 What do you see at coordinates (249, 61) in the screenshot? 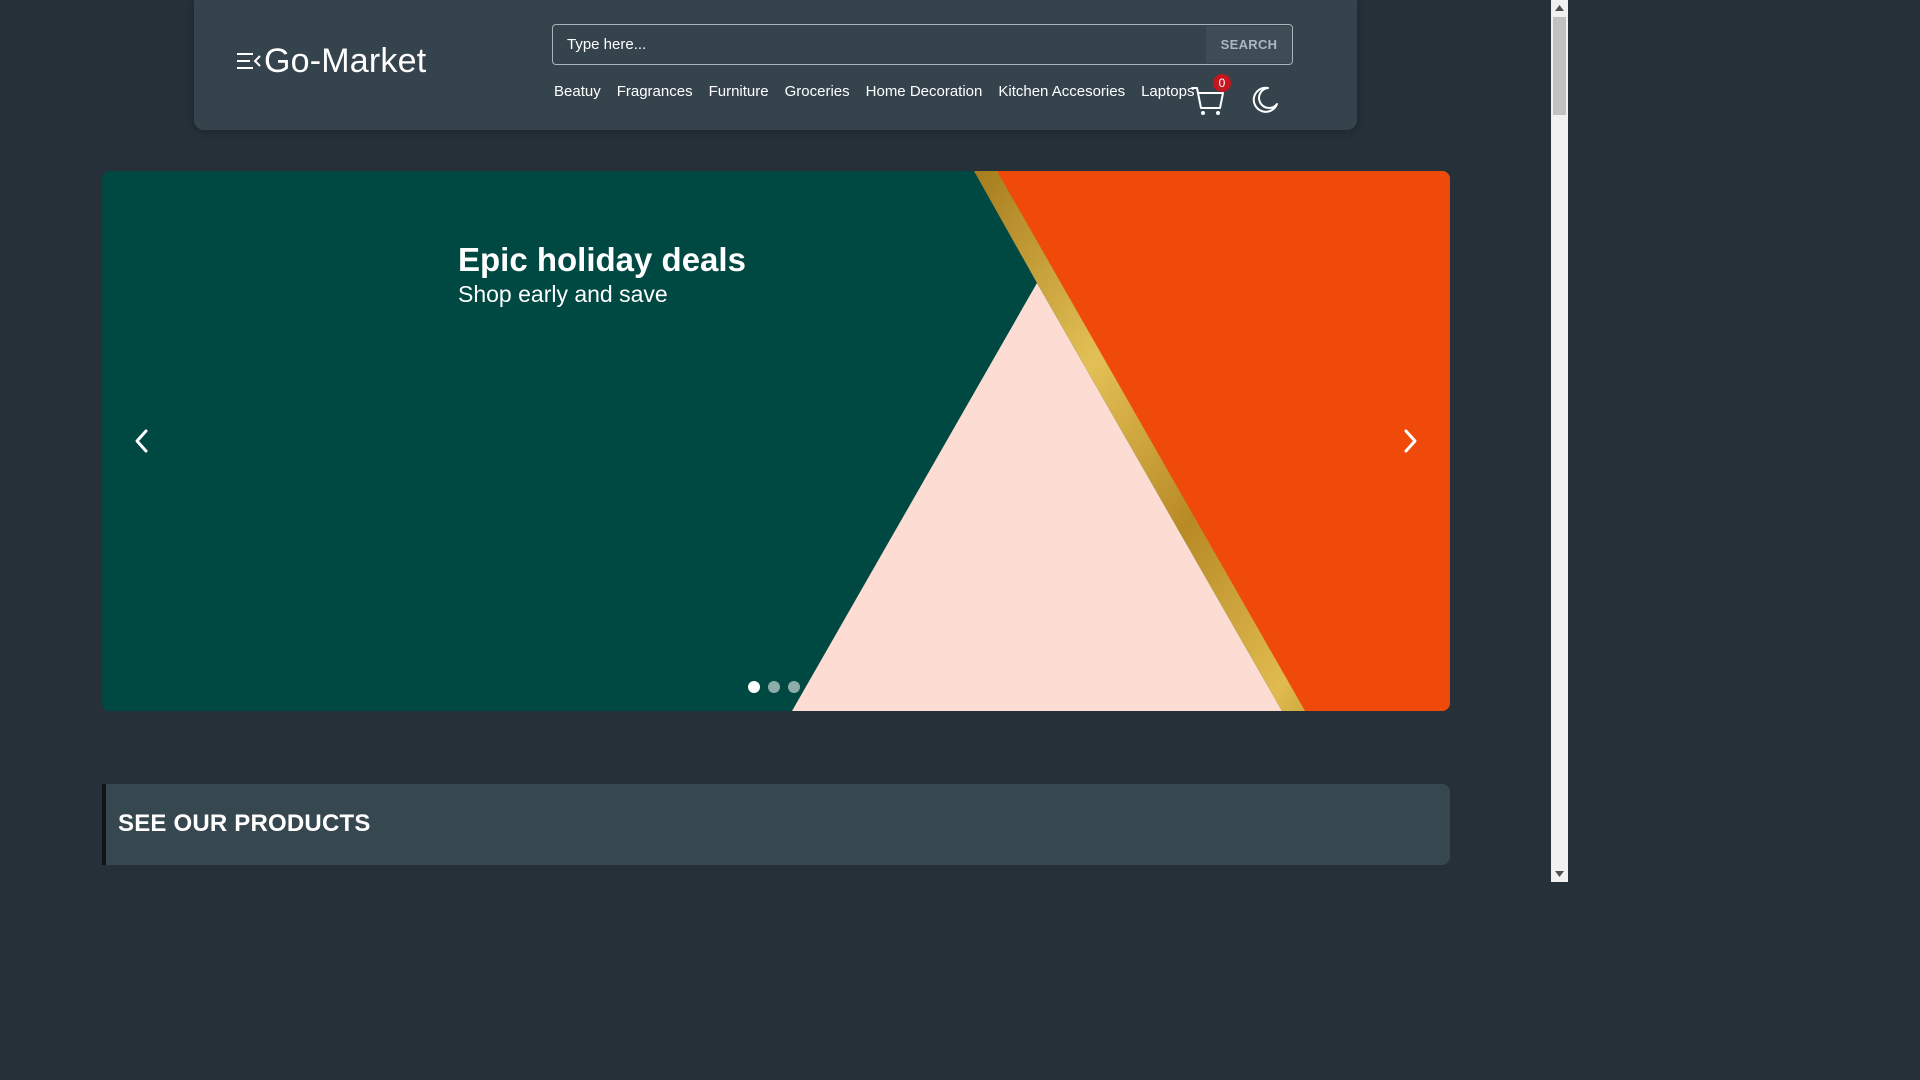
I see `menu-collapse-icon` at bounding box center [249, 61].